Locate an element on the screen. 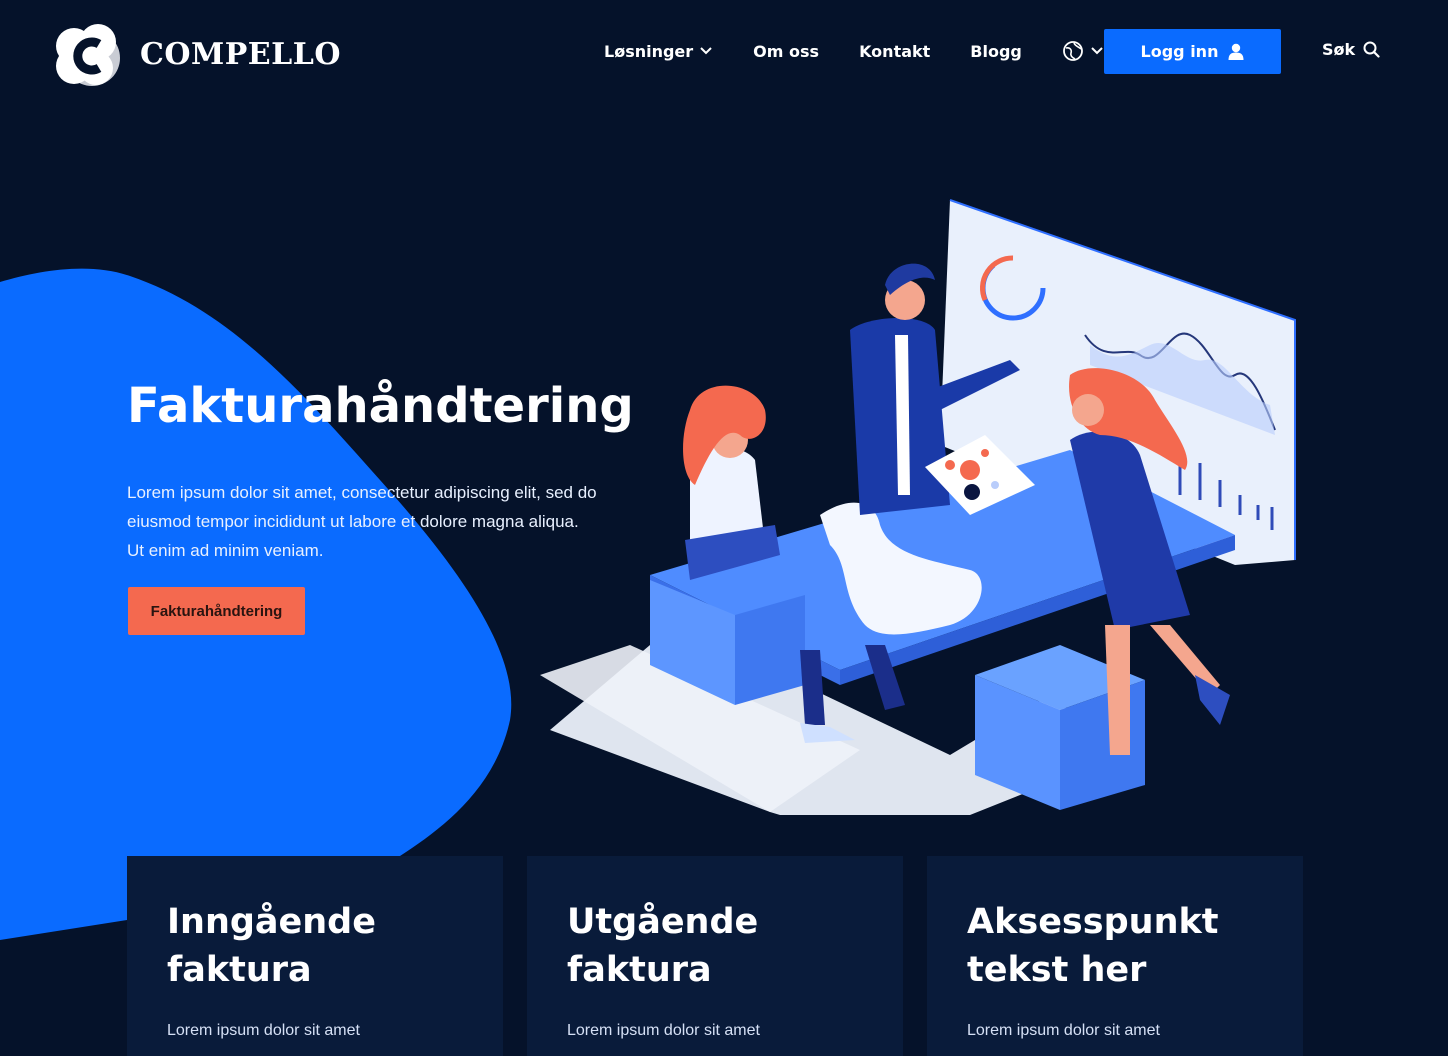 Image resolution: width=1448 pixels, height=1056 pixels. nav-item-om-oss: Om oss is located at coordinates (786, 51).